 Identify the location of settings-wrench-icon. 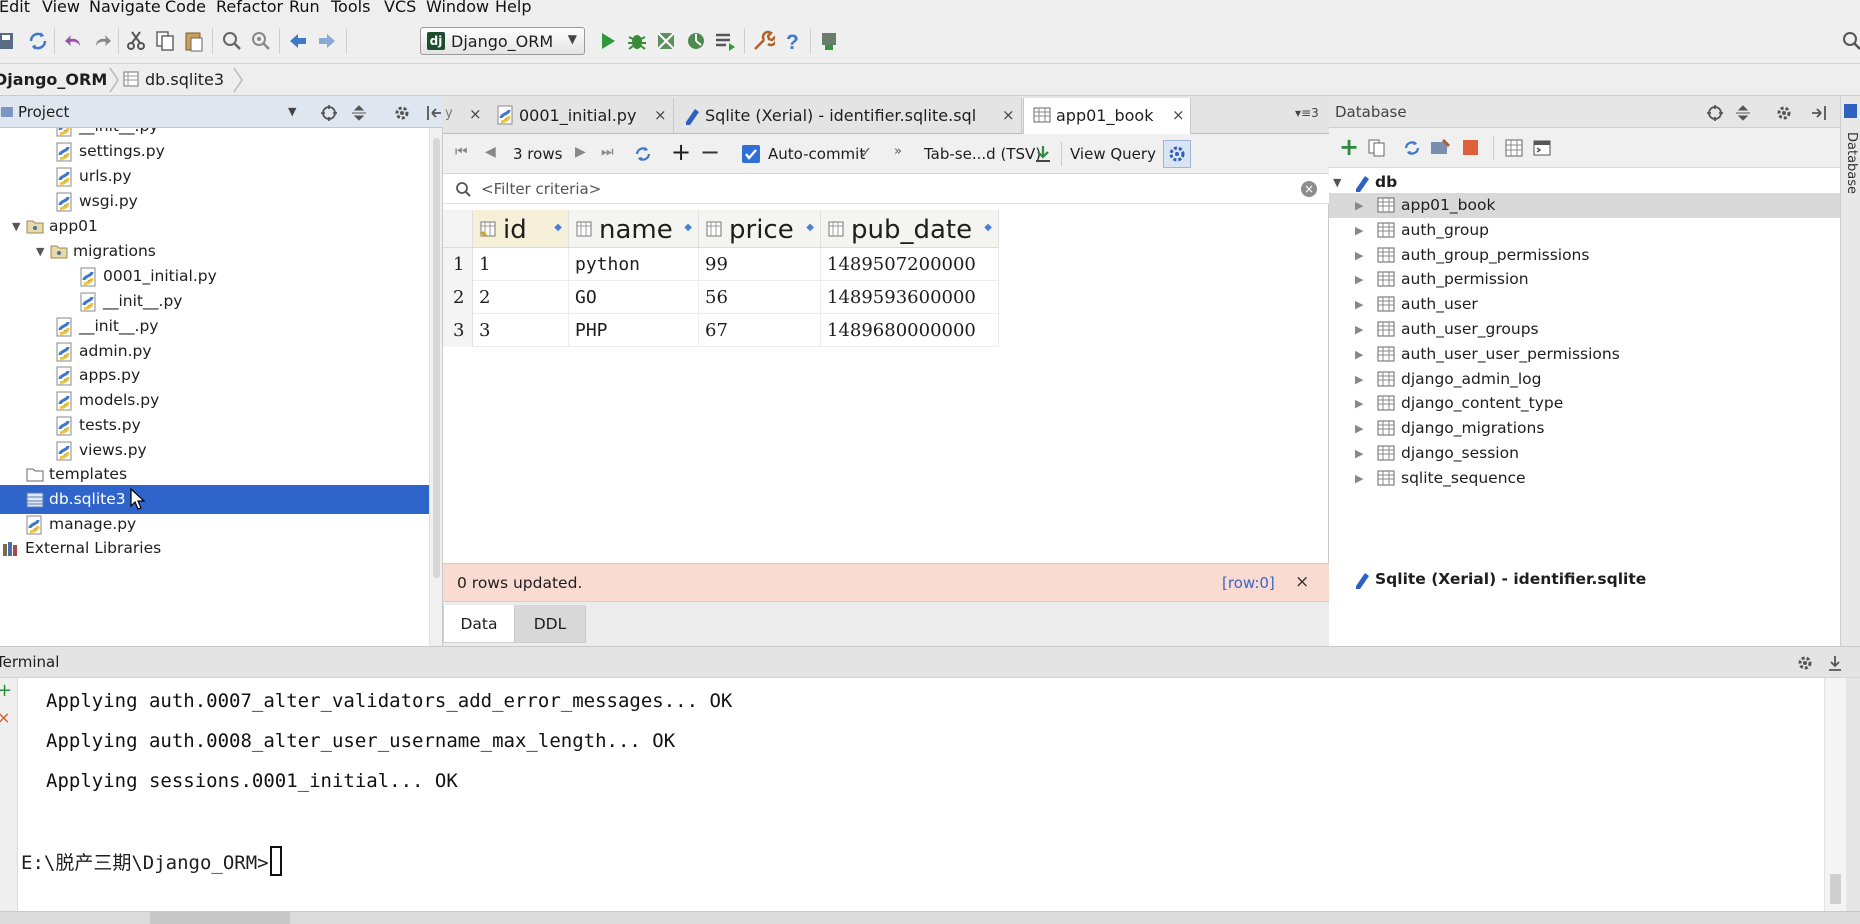
(763, 41).